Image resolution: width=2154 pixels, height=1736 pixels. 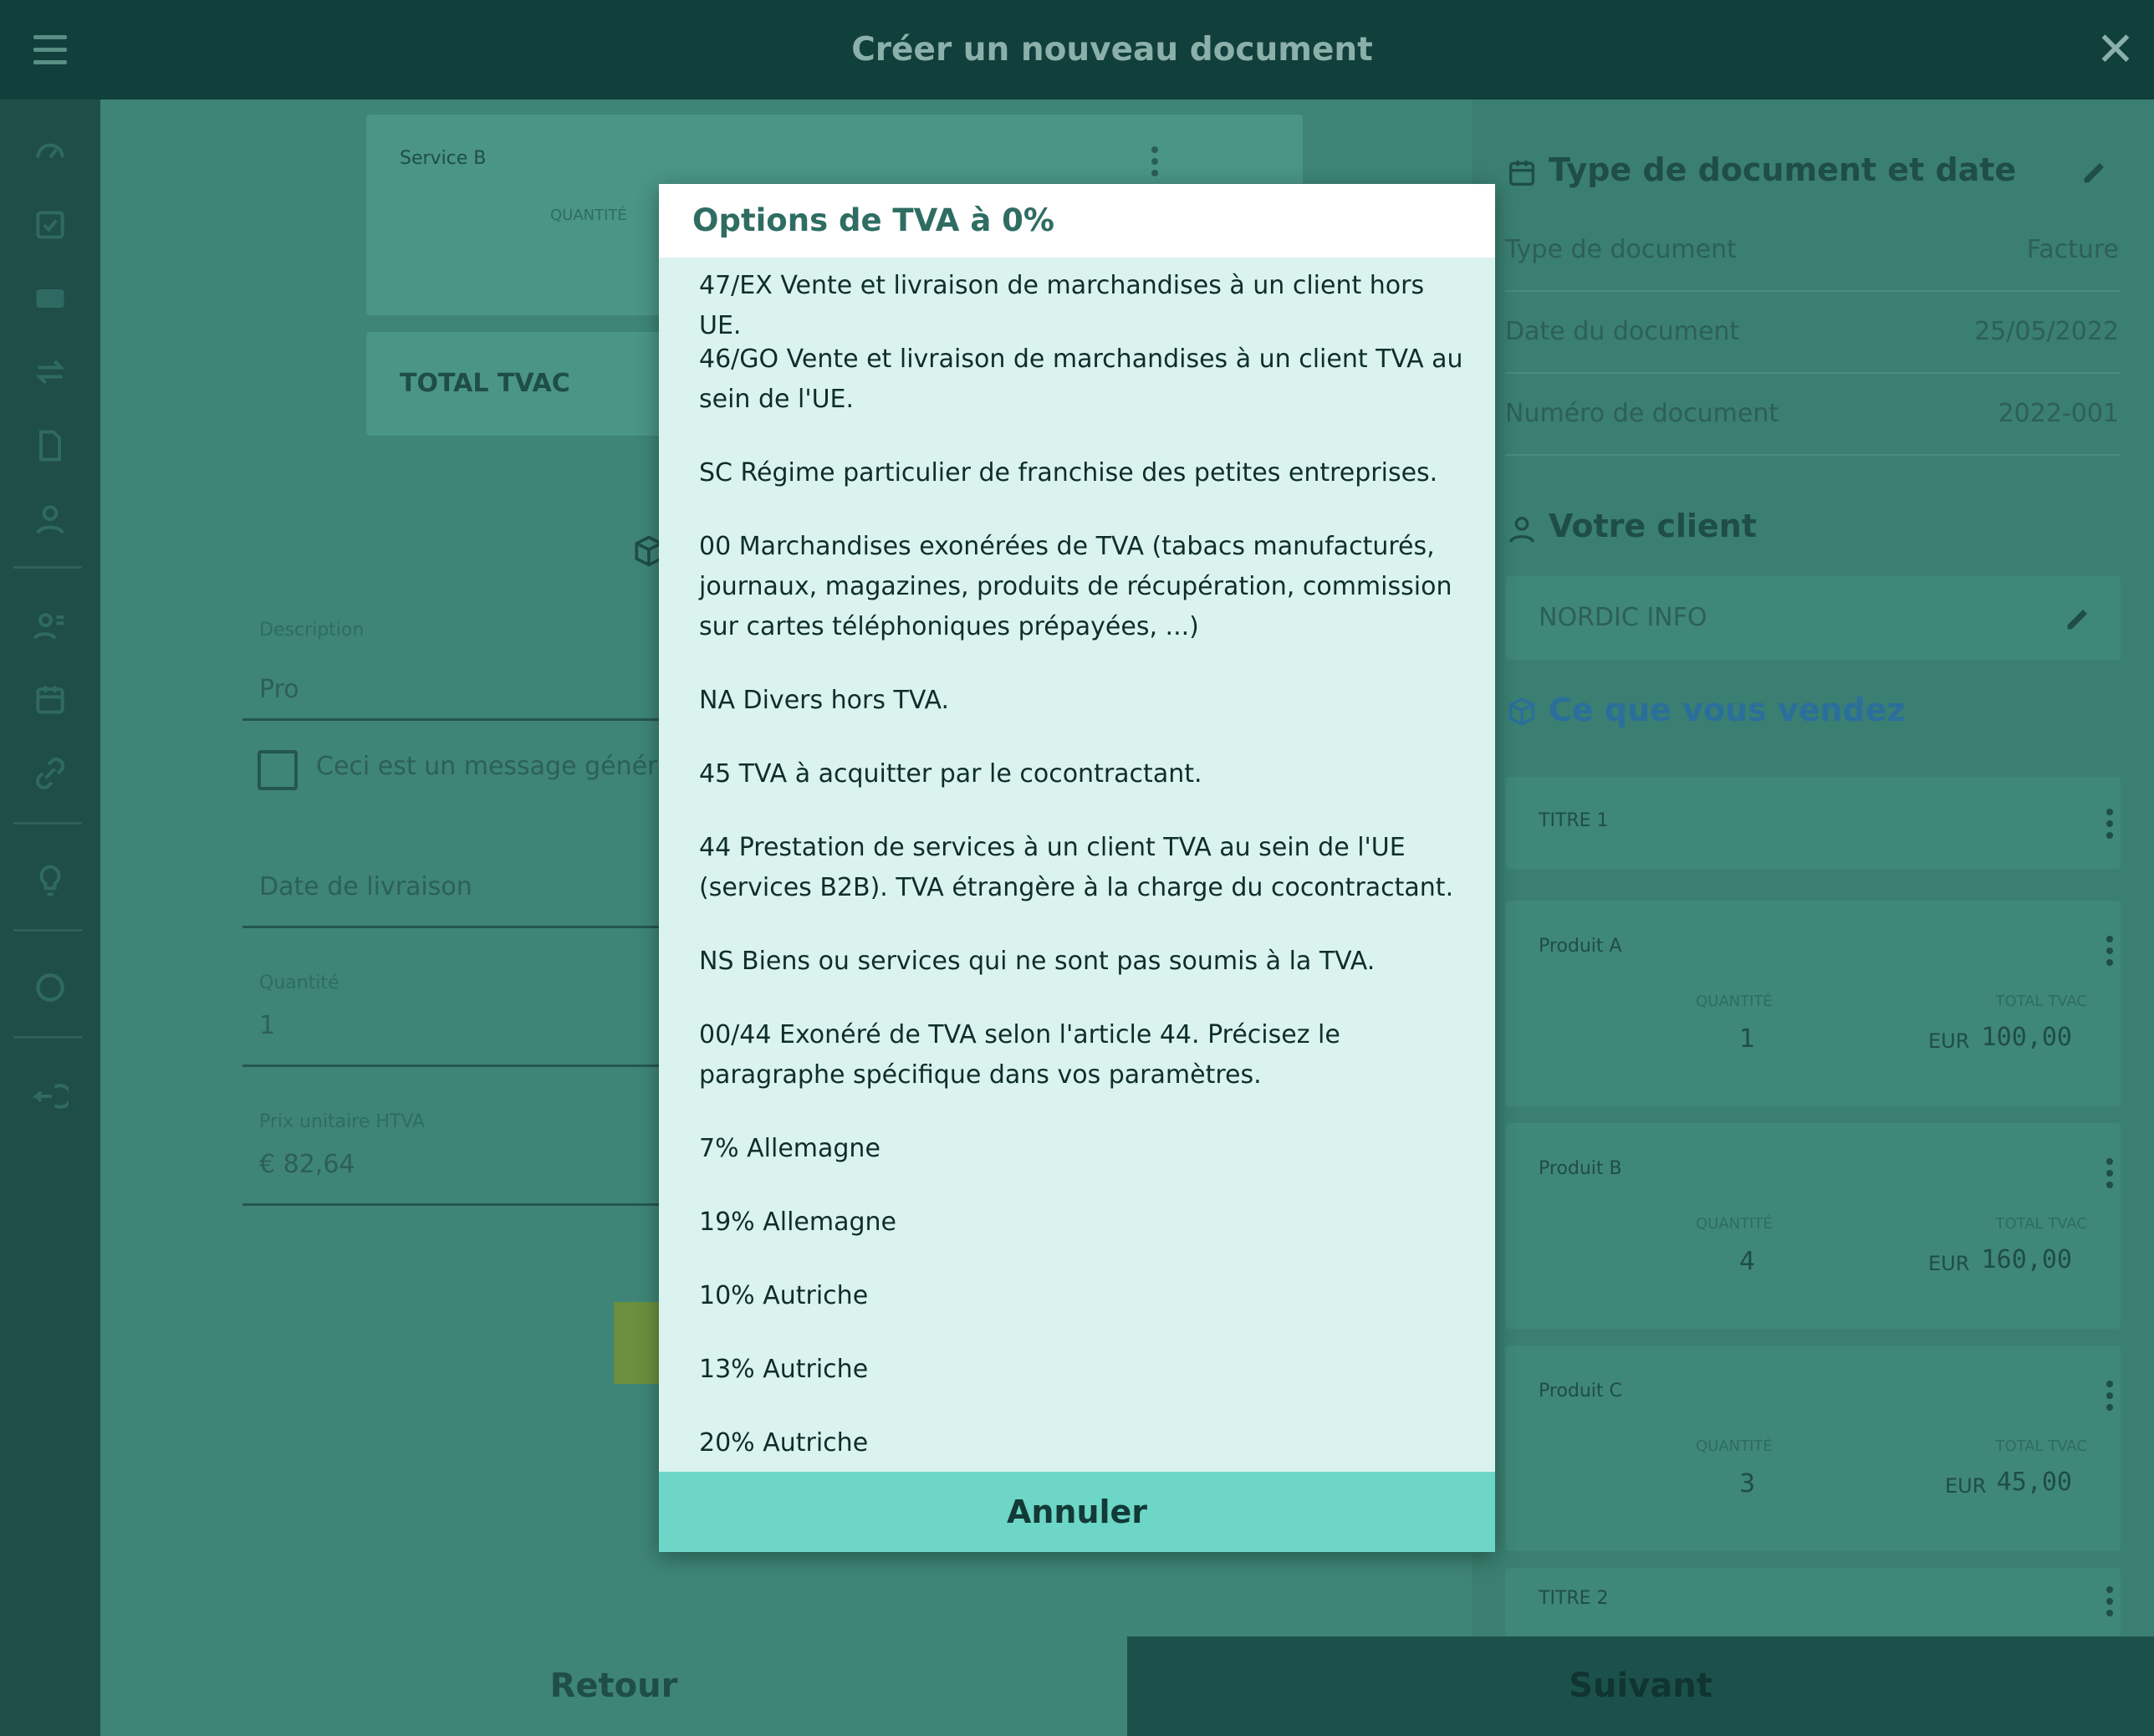 I want to click on dialog-title: Options de TVA à 0%, so click(x=873, y=220).